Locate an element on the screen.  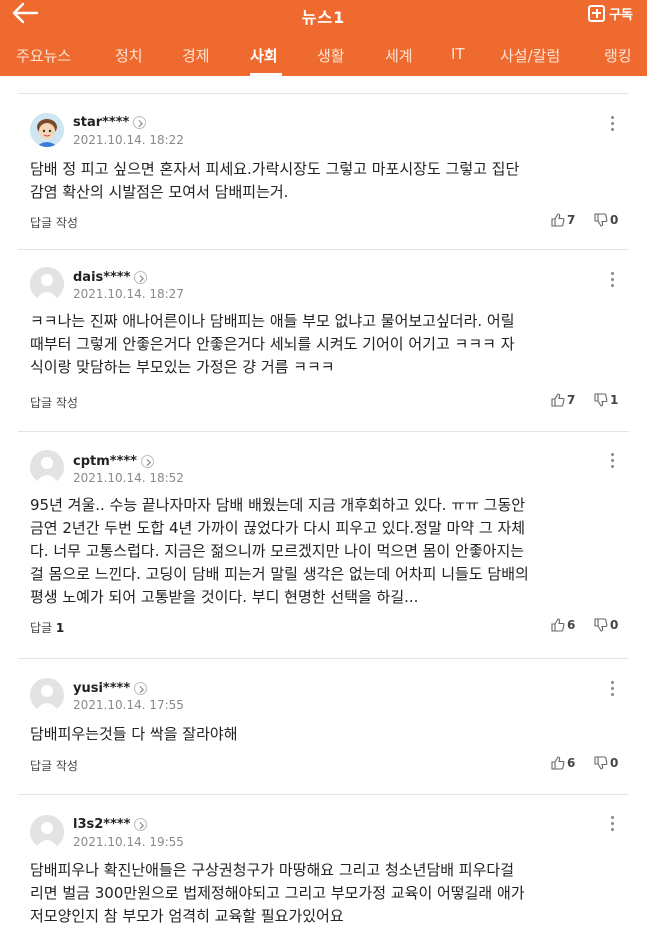
comment-line: 감염 확산의 시발점은 모여서 담배피는거. is located at coordinates (159, 192).